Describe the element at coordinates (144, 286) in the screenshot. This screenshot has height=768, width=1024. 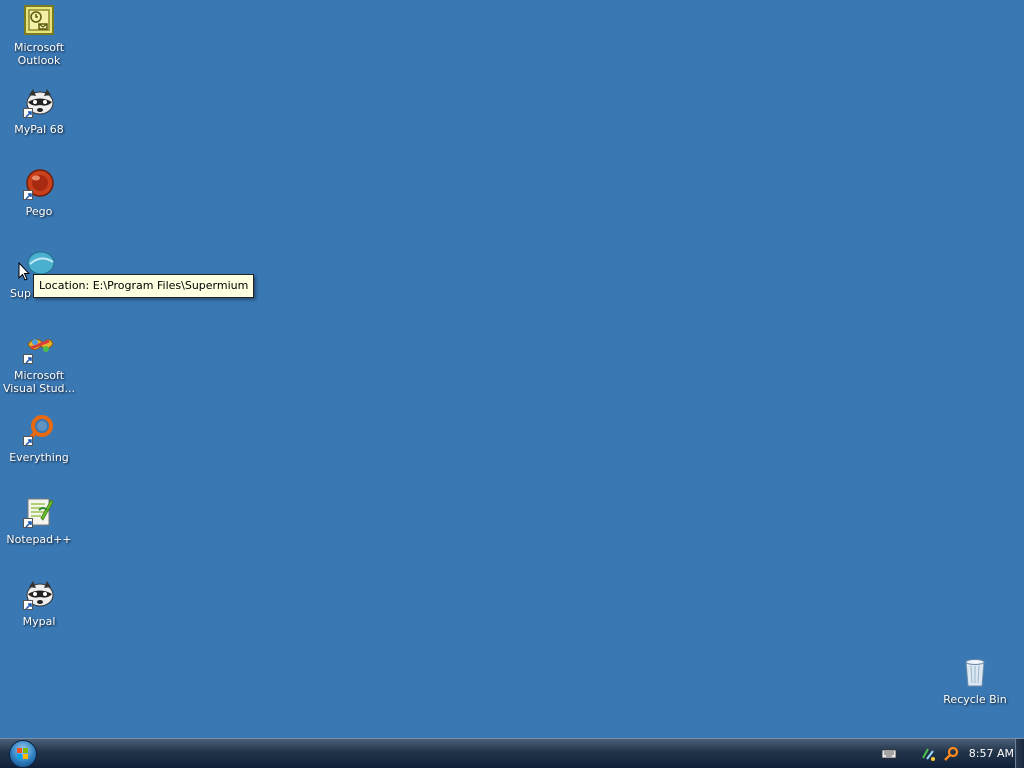
I see `location-tooltip: Location: E:\Program Files\Supermium` at that location.